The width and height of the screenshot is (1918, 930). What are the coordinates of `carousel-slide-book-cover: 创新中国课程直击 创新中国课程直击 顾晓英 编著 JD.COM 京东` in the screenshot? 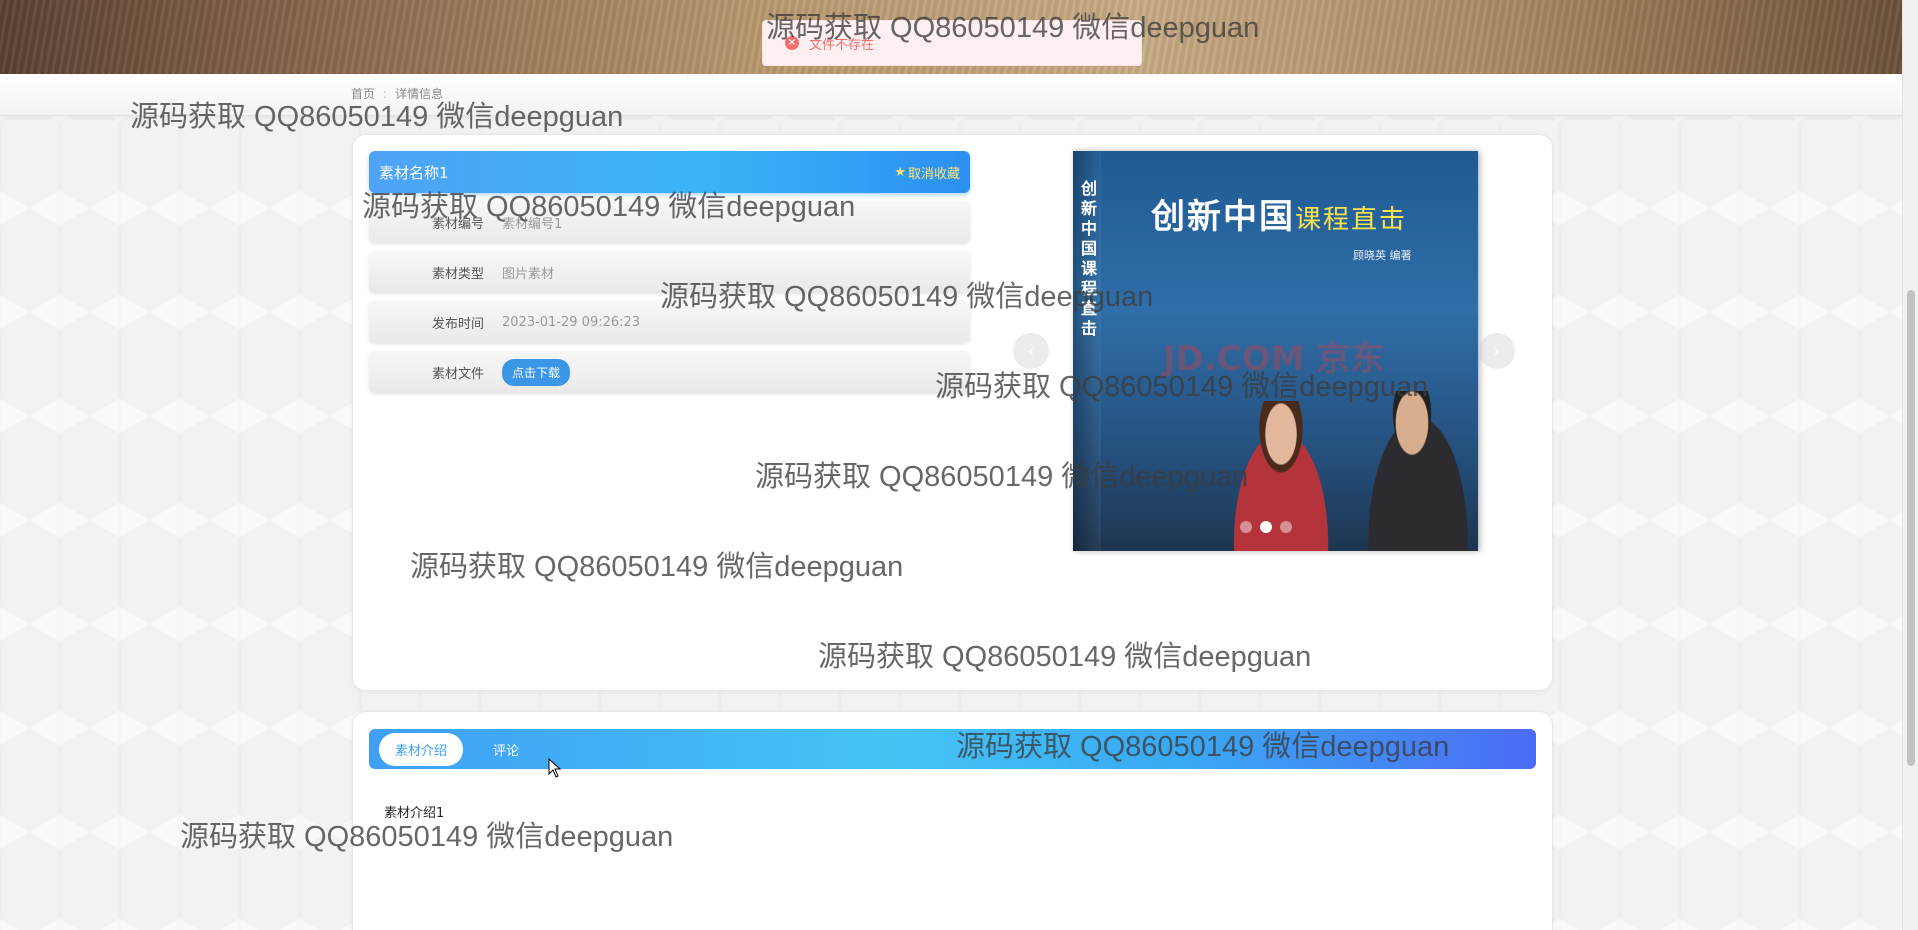 It's located at (1275, 351).